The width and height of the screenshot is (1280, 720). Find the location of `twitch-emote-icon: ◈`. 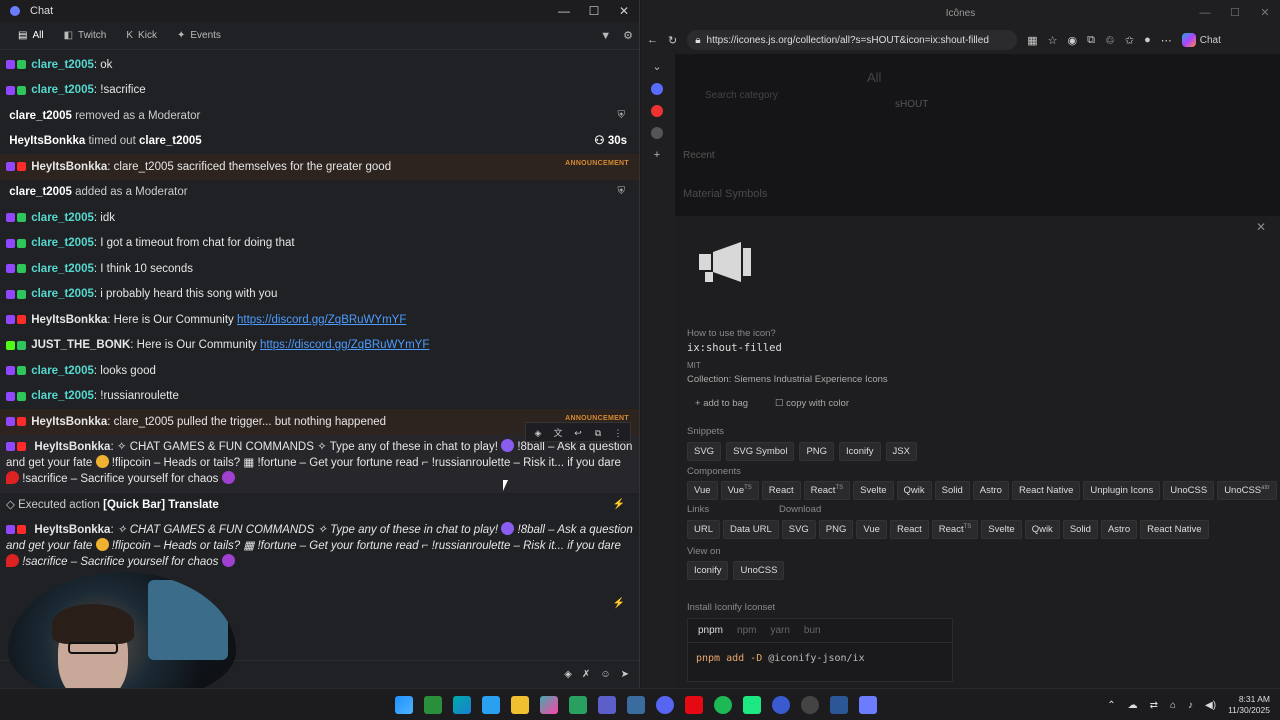

twitch-emote-icon: ◈ is located at coordinates (568, 674).